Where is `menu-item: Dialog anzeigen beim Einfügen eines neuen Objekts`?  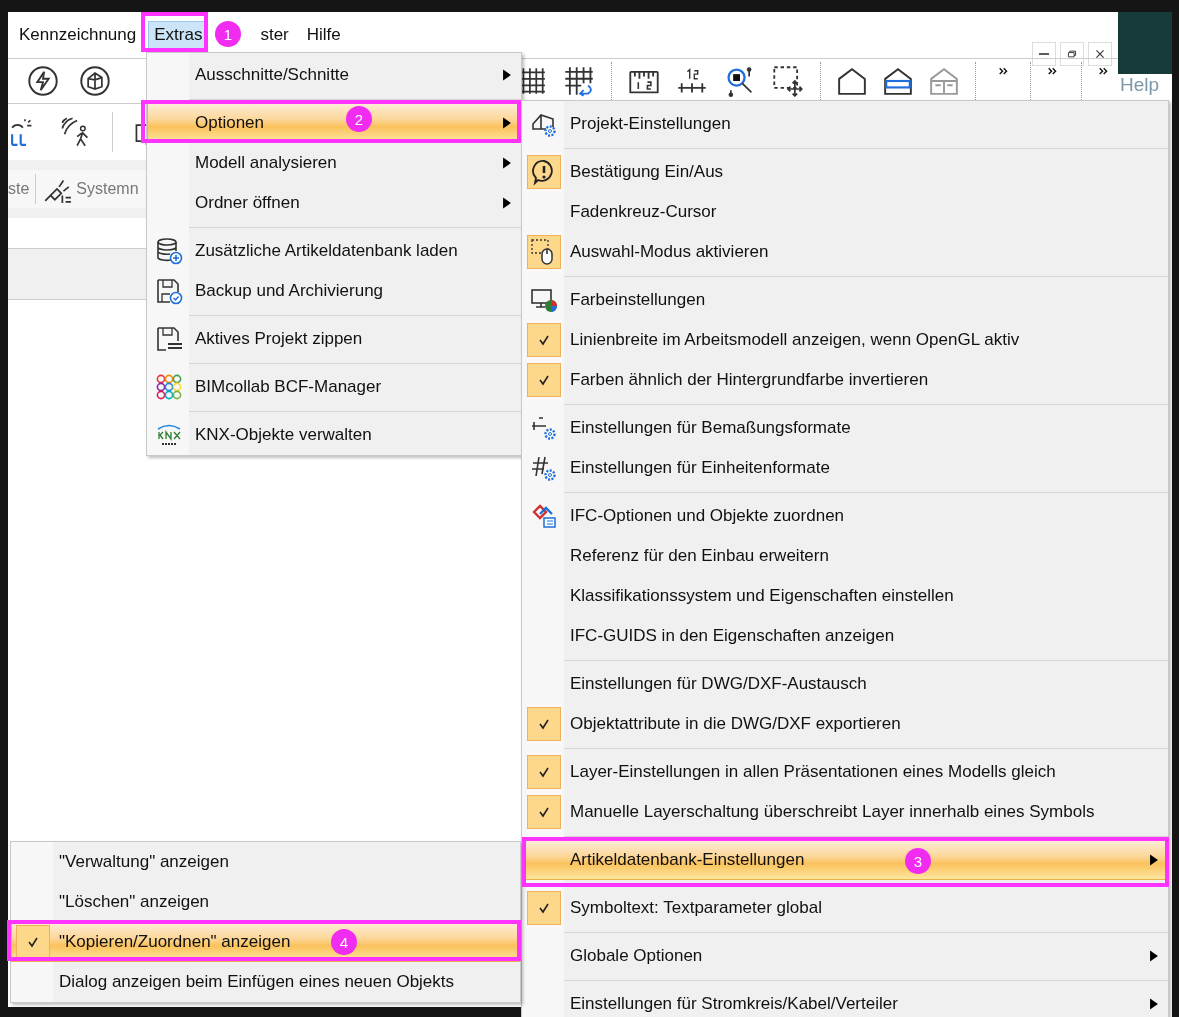
menu-item: Dialog anzeigen beim Einfügen eines neuen Objekts is located at coordinates (265, 982).